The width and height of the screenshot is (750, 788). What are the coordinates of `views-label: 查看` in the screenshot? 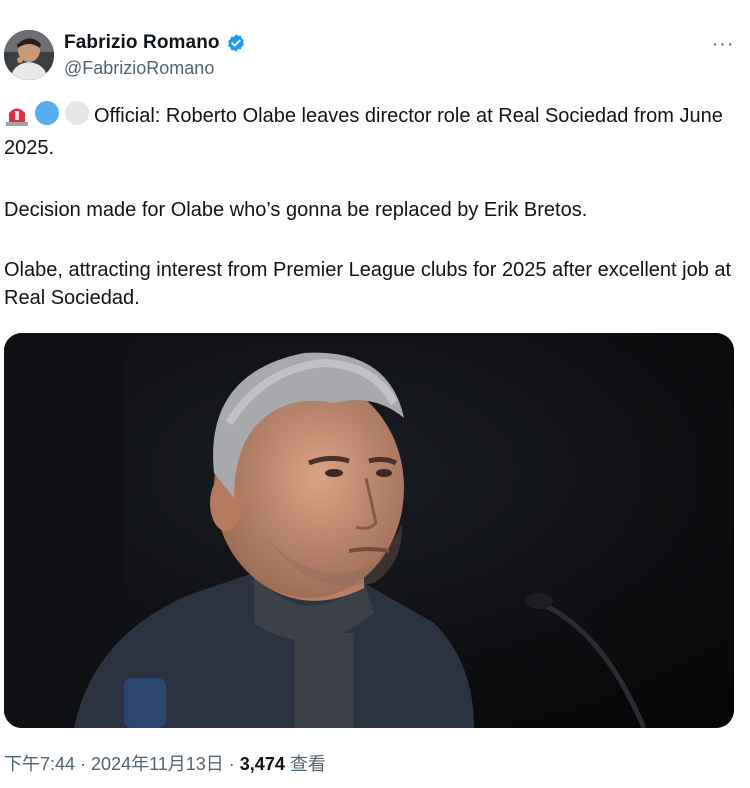 It's located at (307, 764).